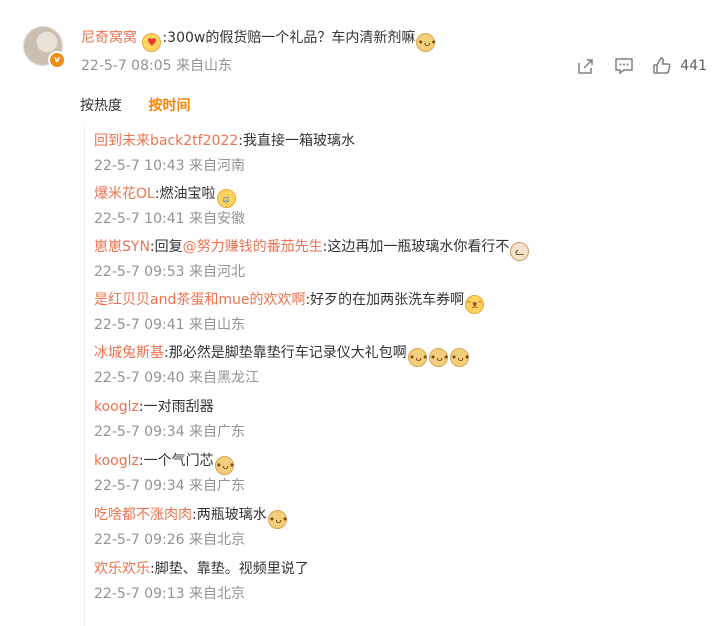  I want to click on cry-emoji-icon: ಥ, so click(226, 198).